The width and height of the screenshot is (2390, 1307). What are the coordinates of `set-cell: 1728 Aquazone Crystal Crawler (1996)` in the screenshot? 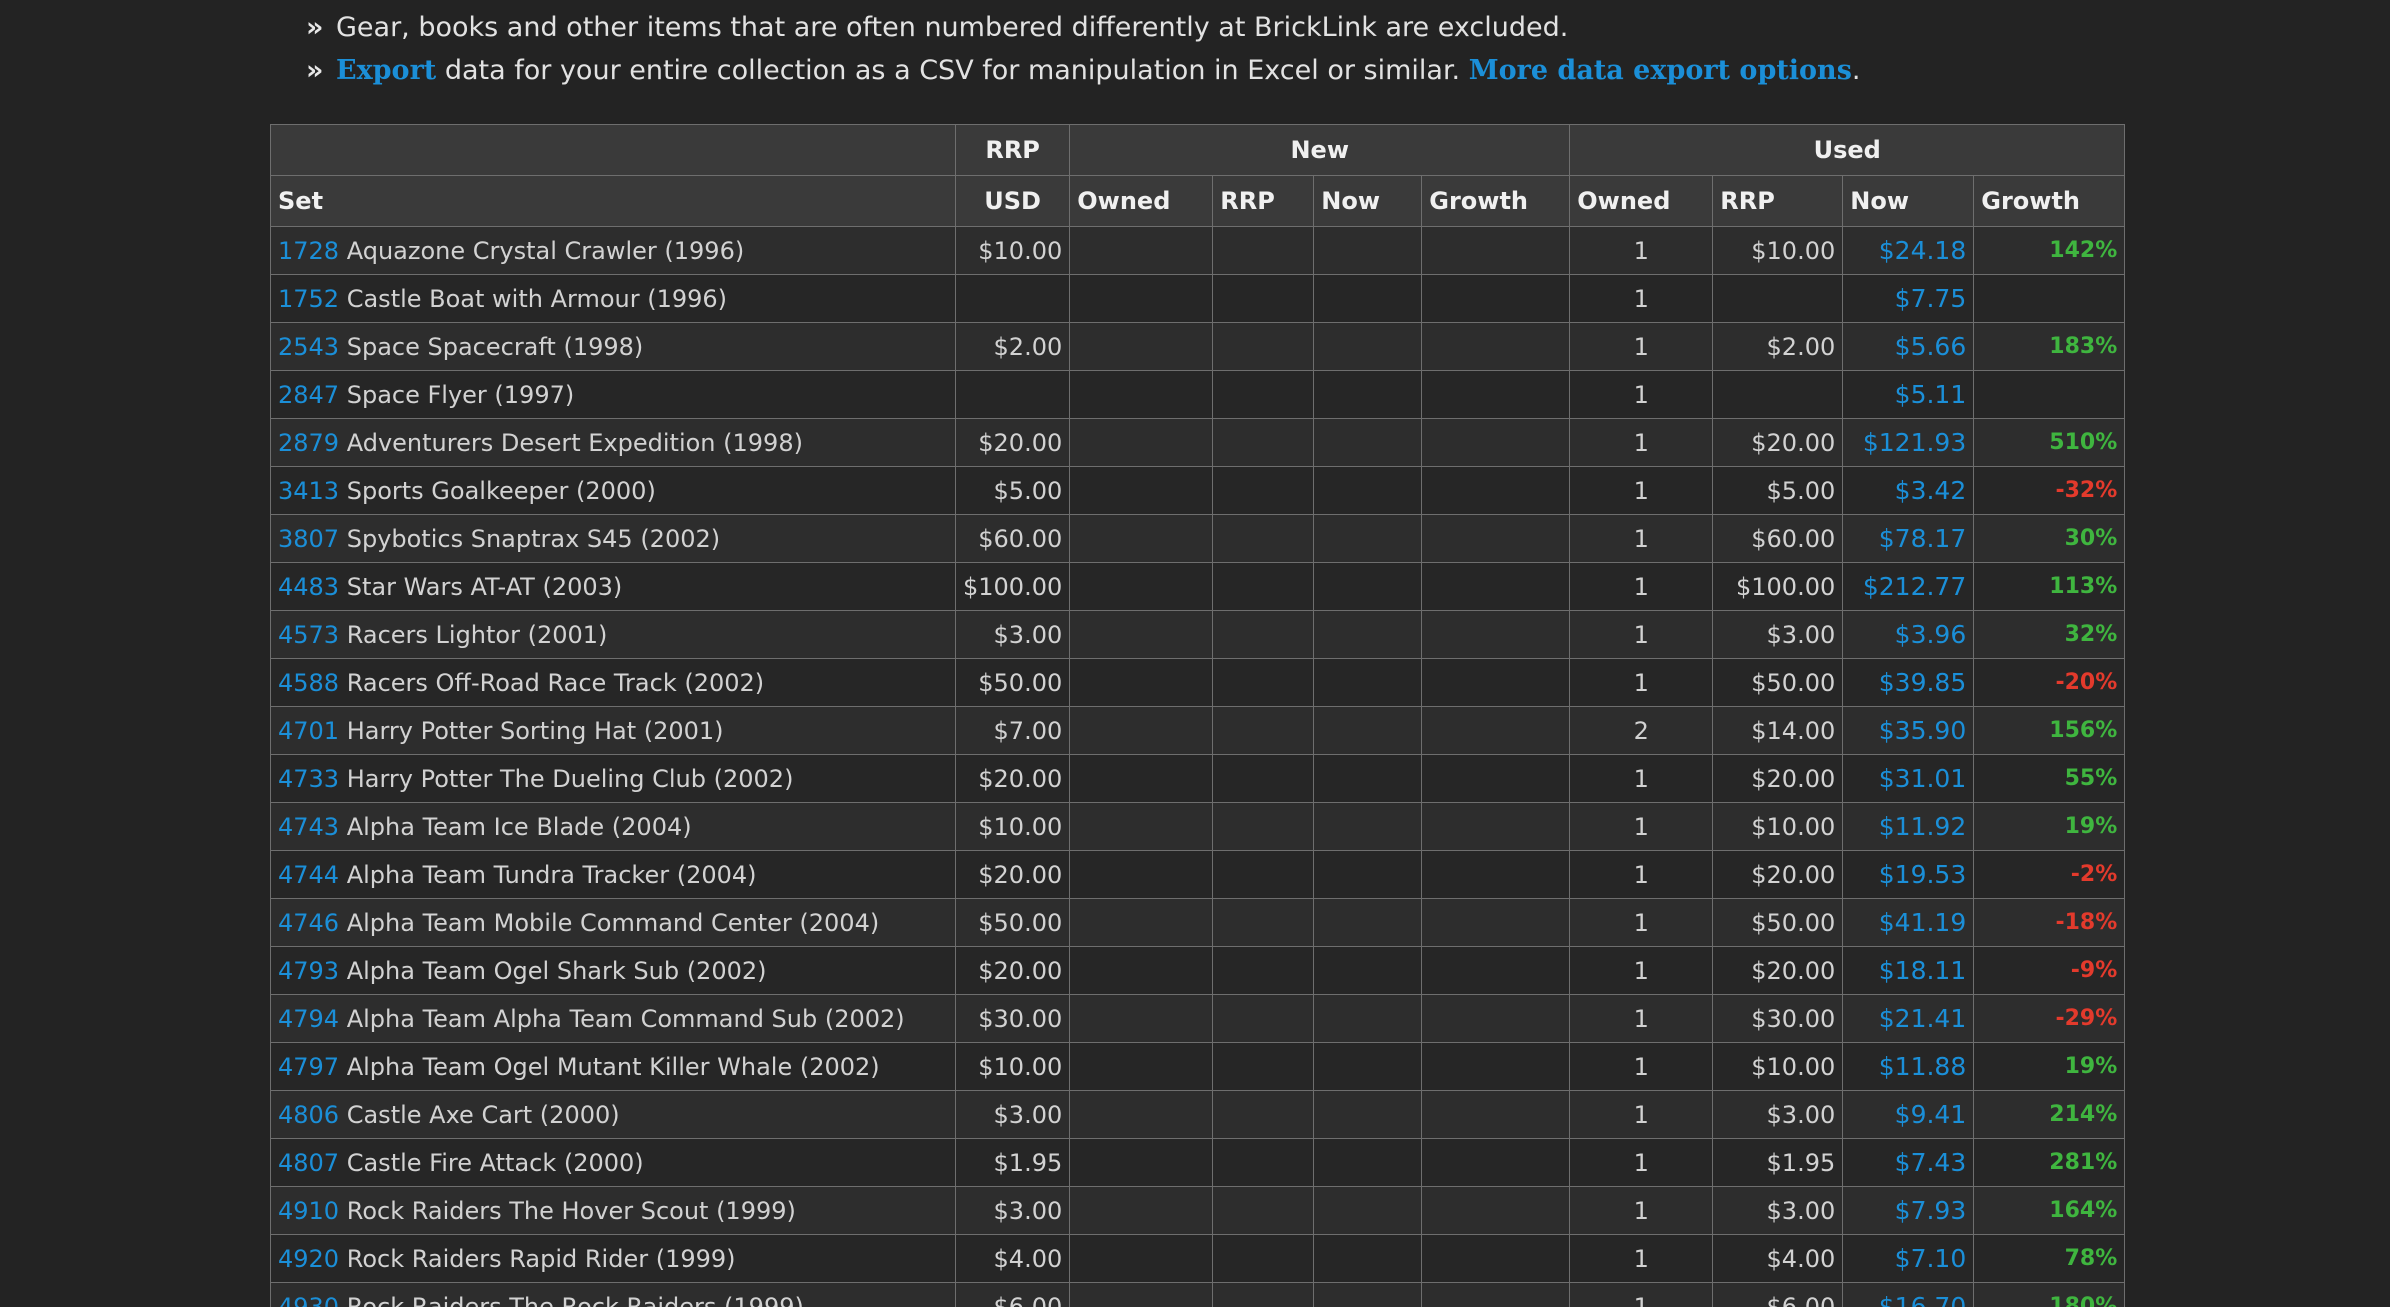 It's located at (613, 250).